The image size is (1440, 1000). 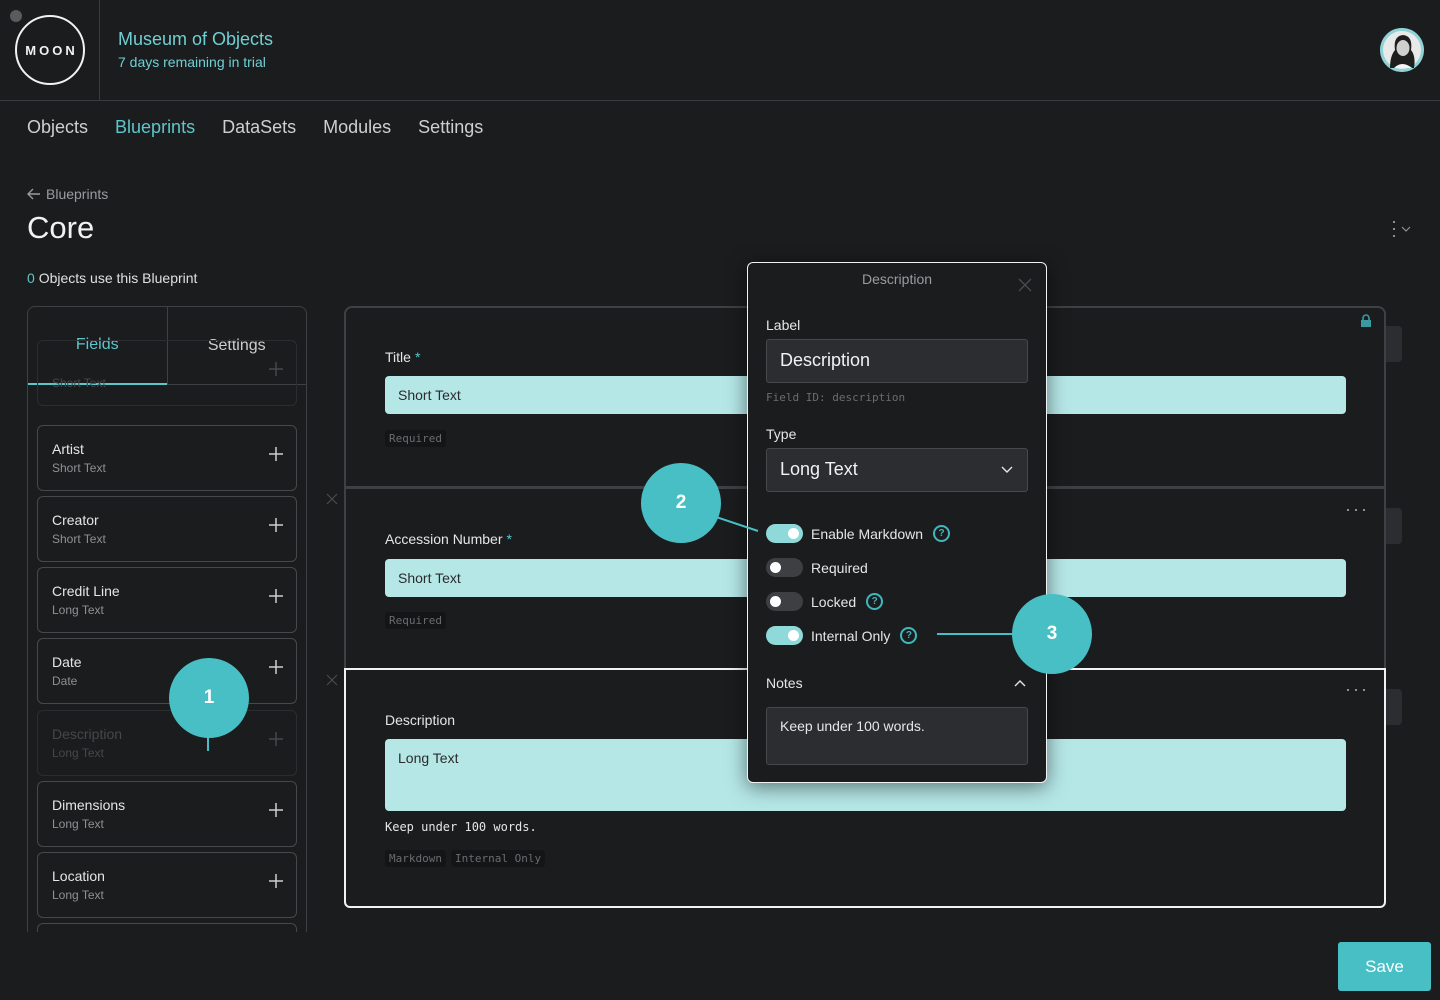 I want to click on toggle-row-required: Required, so click(x=817, y=567).